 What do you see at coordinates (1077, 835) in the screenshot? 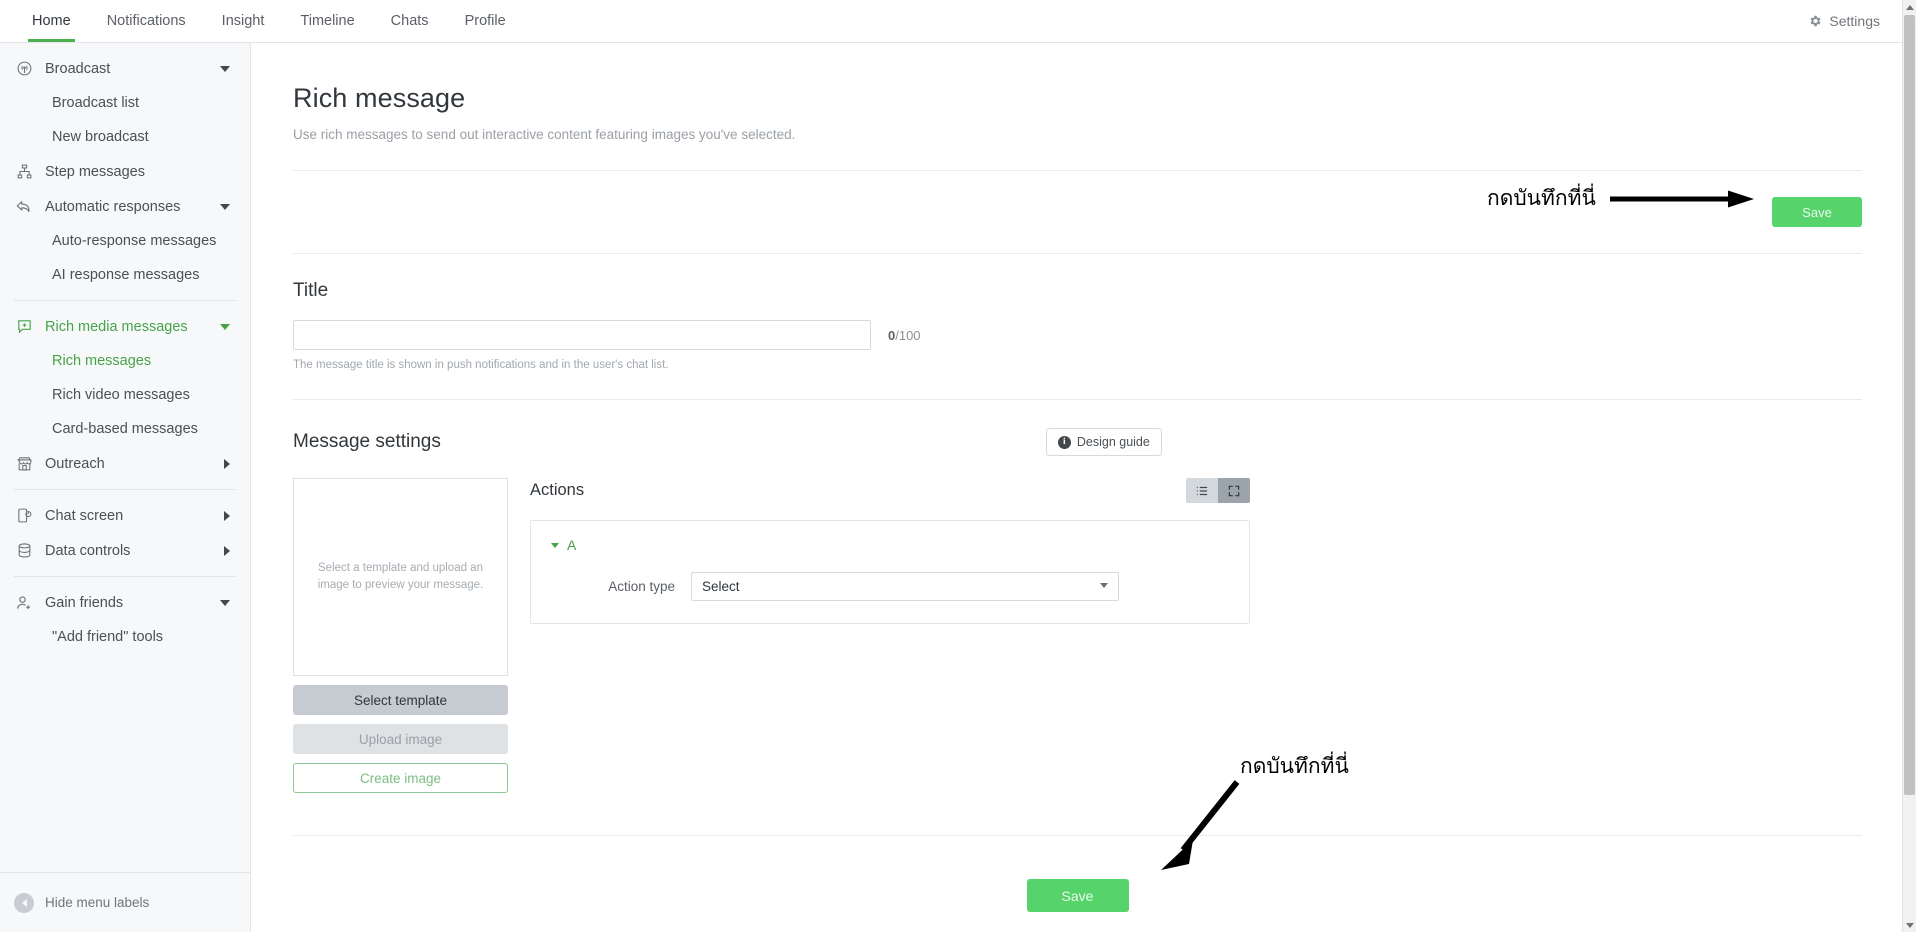
I see `divider` at bounding box center [1077, 835].